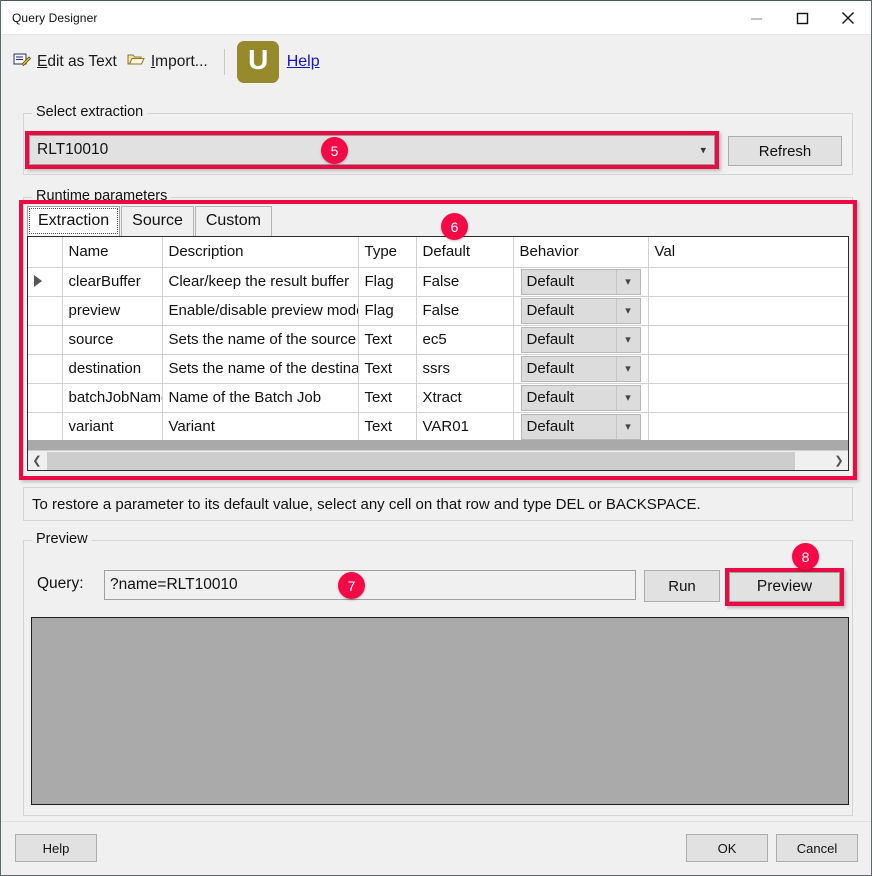  I want to click on cell-default: ec5, so click(465, 340).